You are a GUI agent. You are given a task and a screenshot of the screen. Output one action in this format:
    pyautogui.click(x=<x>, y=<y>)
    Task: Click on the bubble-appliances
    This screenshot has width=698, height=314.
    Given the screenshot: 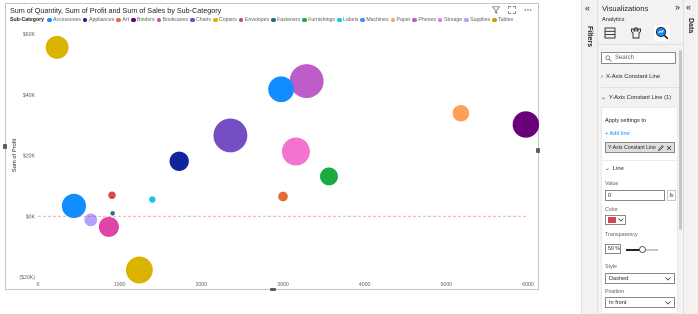 What is the action you would take?
    pyautogui.click(x=179, y=161)
    